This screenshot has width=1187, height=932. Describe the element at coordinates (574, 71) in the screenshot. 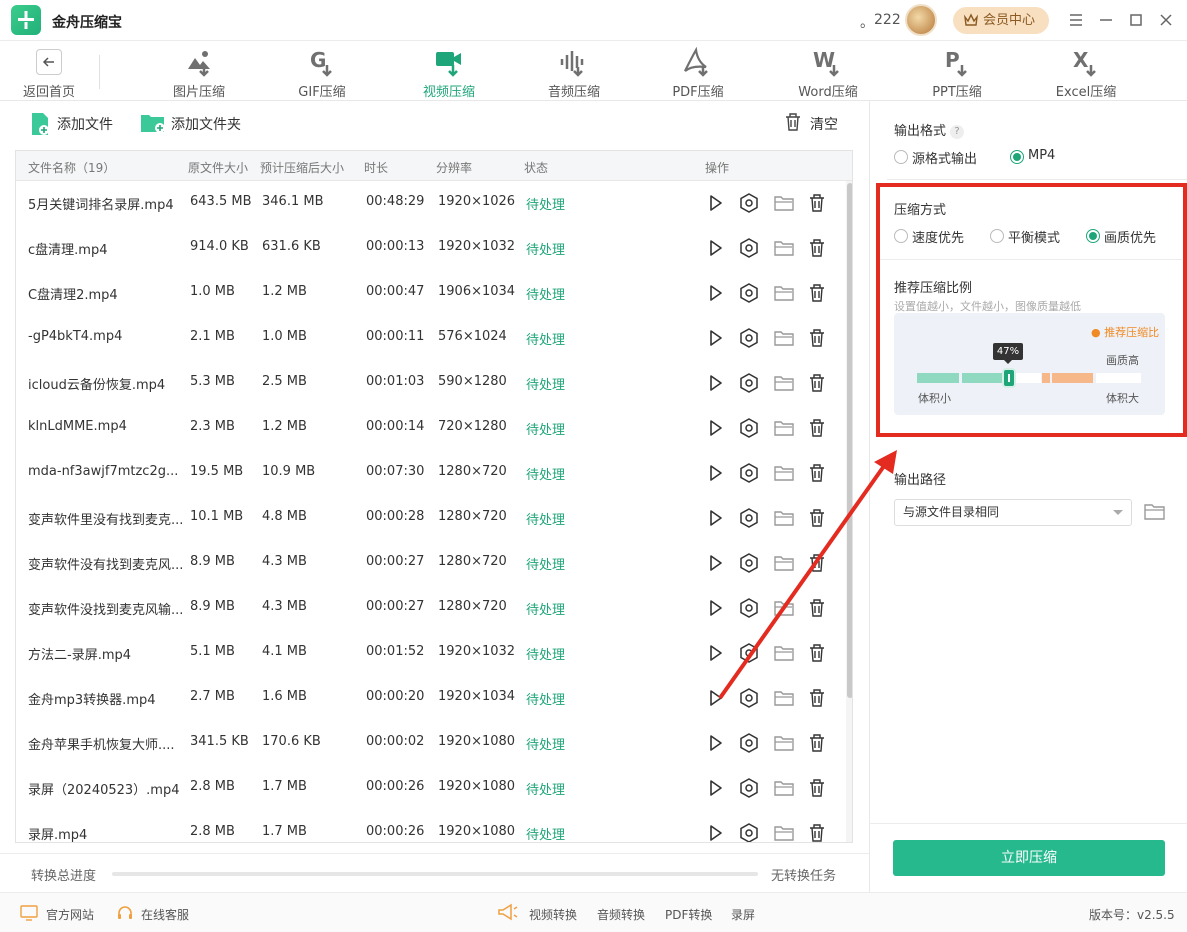

I see `tab-audio-compress: 音频压缩` at that location.